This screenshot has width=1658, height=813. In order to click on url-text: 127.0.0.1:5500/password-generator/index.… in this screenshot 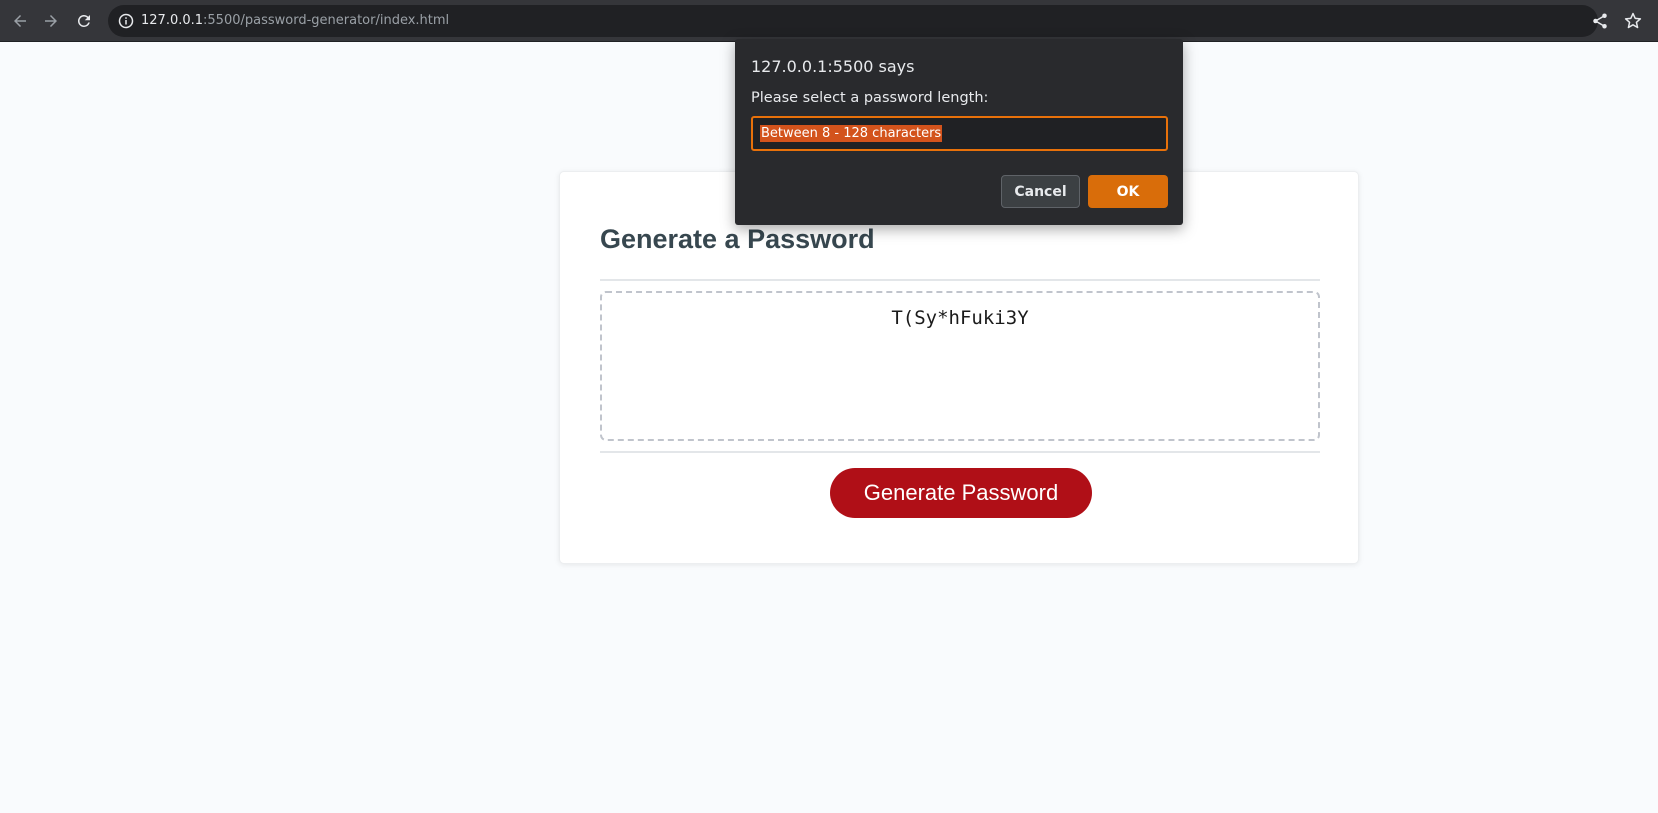, I will do `click(295, 20)`.